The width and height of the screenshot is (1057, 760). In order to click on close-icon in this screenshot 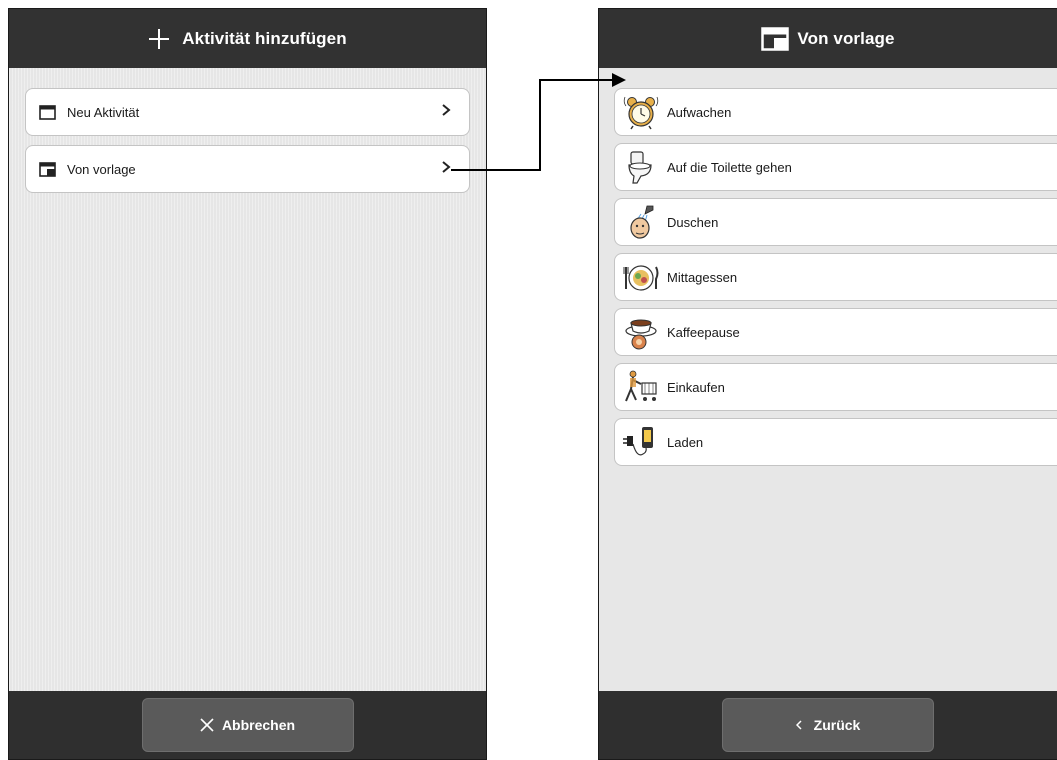, I will do `click(207, 725)`.